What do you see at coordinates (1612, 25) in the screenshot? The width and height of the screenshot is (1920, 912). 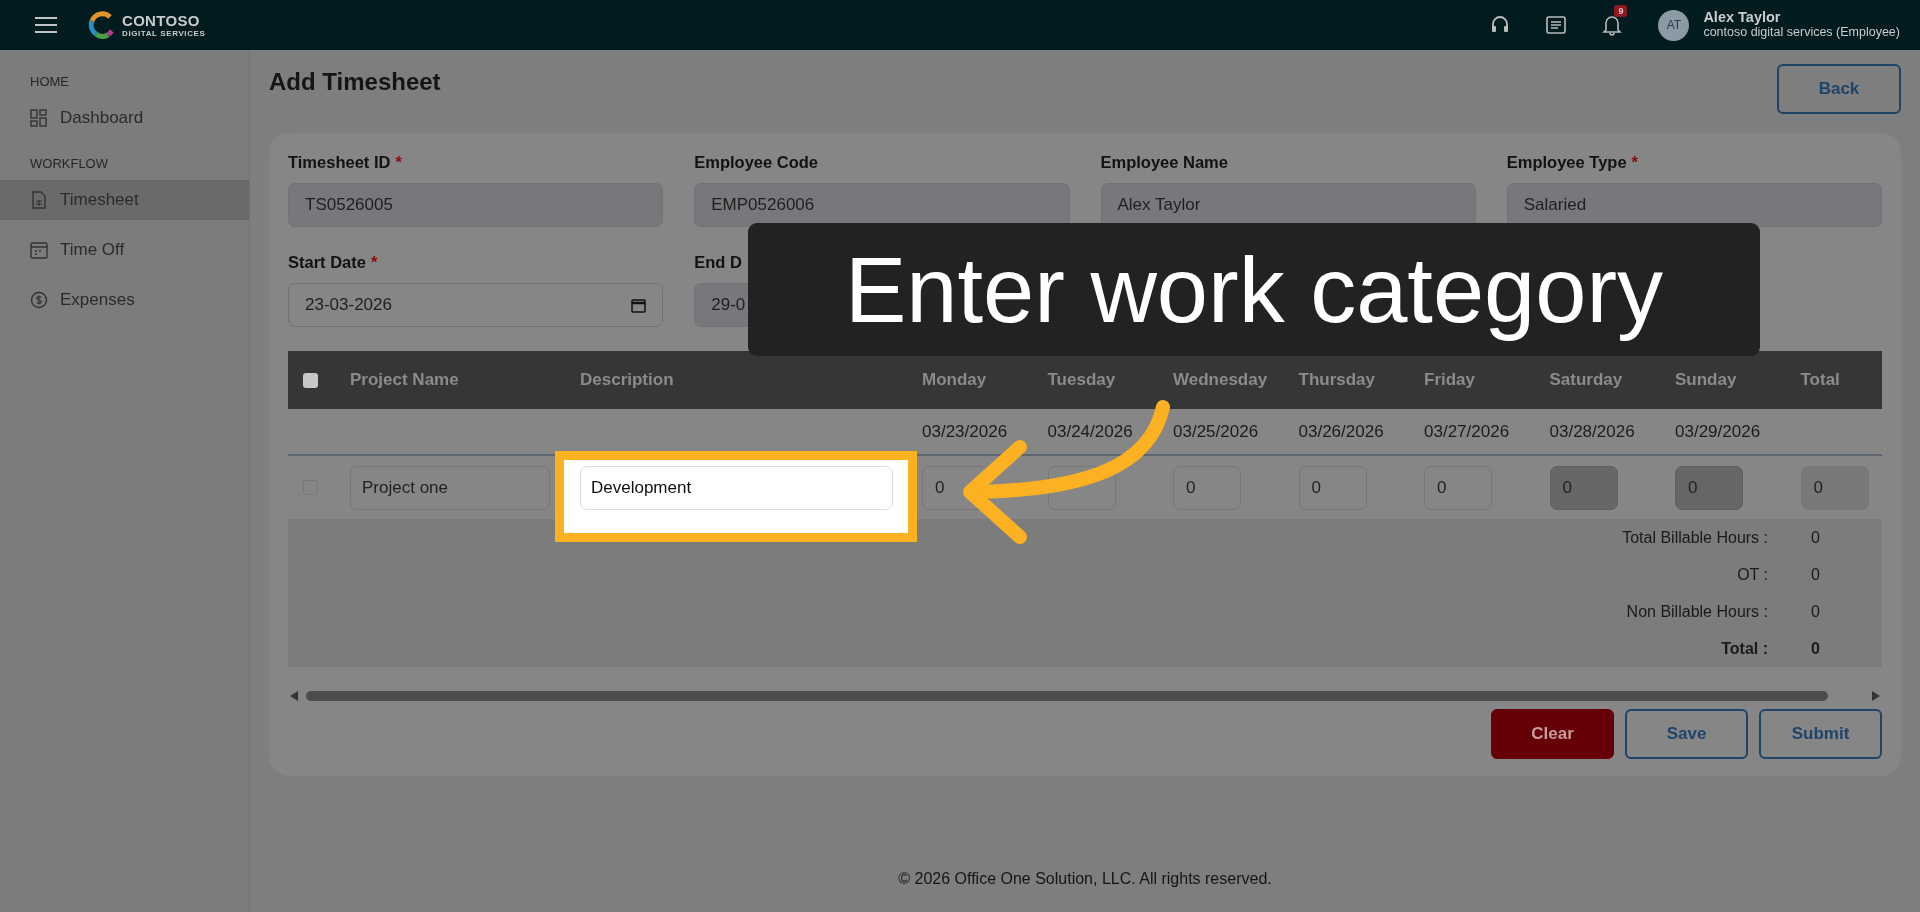 I see `bell-icon` at bounding box center [1612, 25].